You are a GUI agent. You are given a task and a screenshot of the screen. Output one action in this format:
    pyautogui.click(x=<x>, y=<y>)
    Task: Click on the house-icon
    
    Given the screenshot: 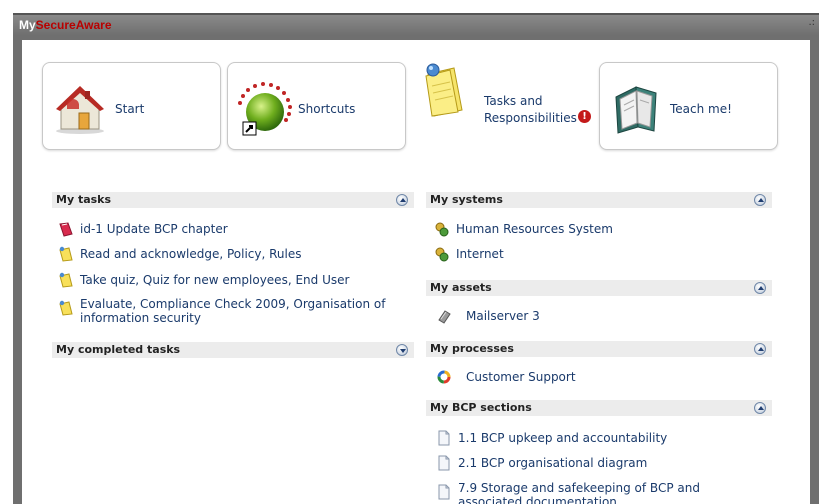 What is the action you would take?
    pyautogui.click(x=80, y=110)
    